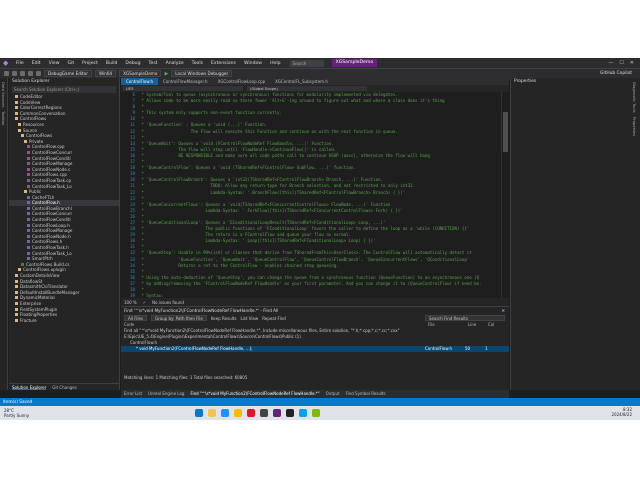 This screenshot has width=640, height=480. What do you see at coordinates (48, 147) in the screenshot?
I see `tree-item-label: ControlFlow.cpp` at bounding box center [48, 147].